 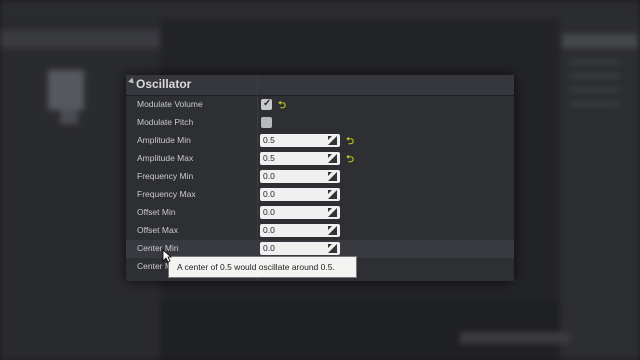 I want to click on bg-menubar, so click(x=320, y=9).